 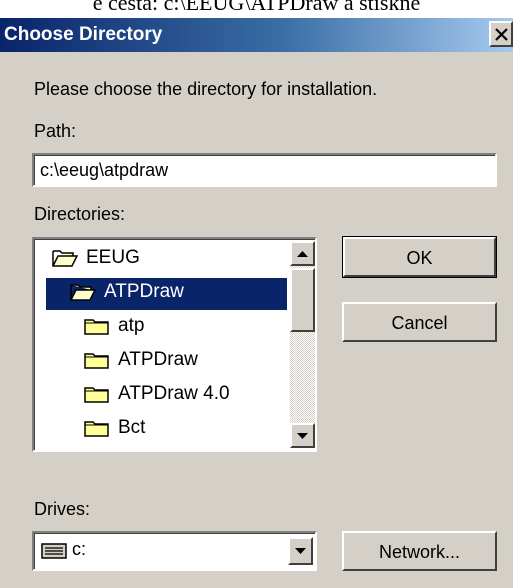 I want to click on scroll-thumb, so click(x=302, y=300).